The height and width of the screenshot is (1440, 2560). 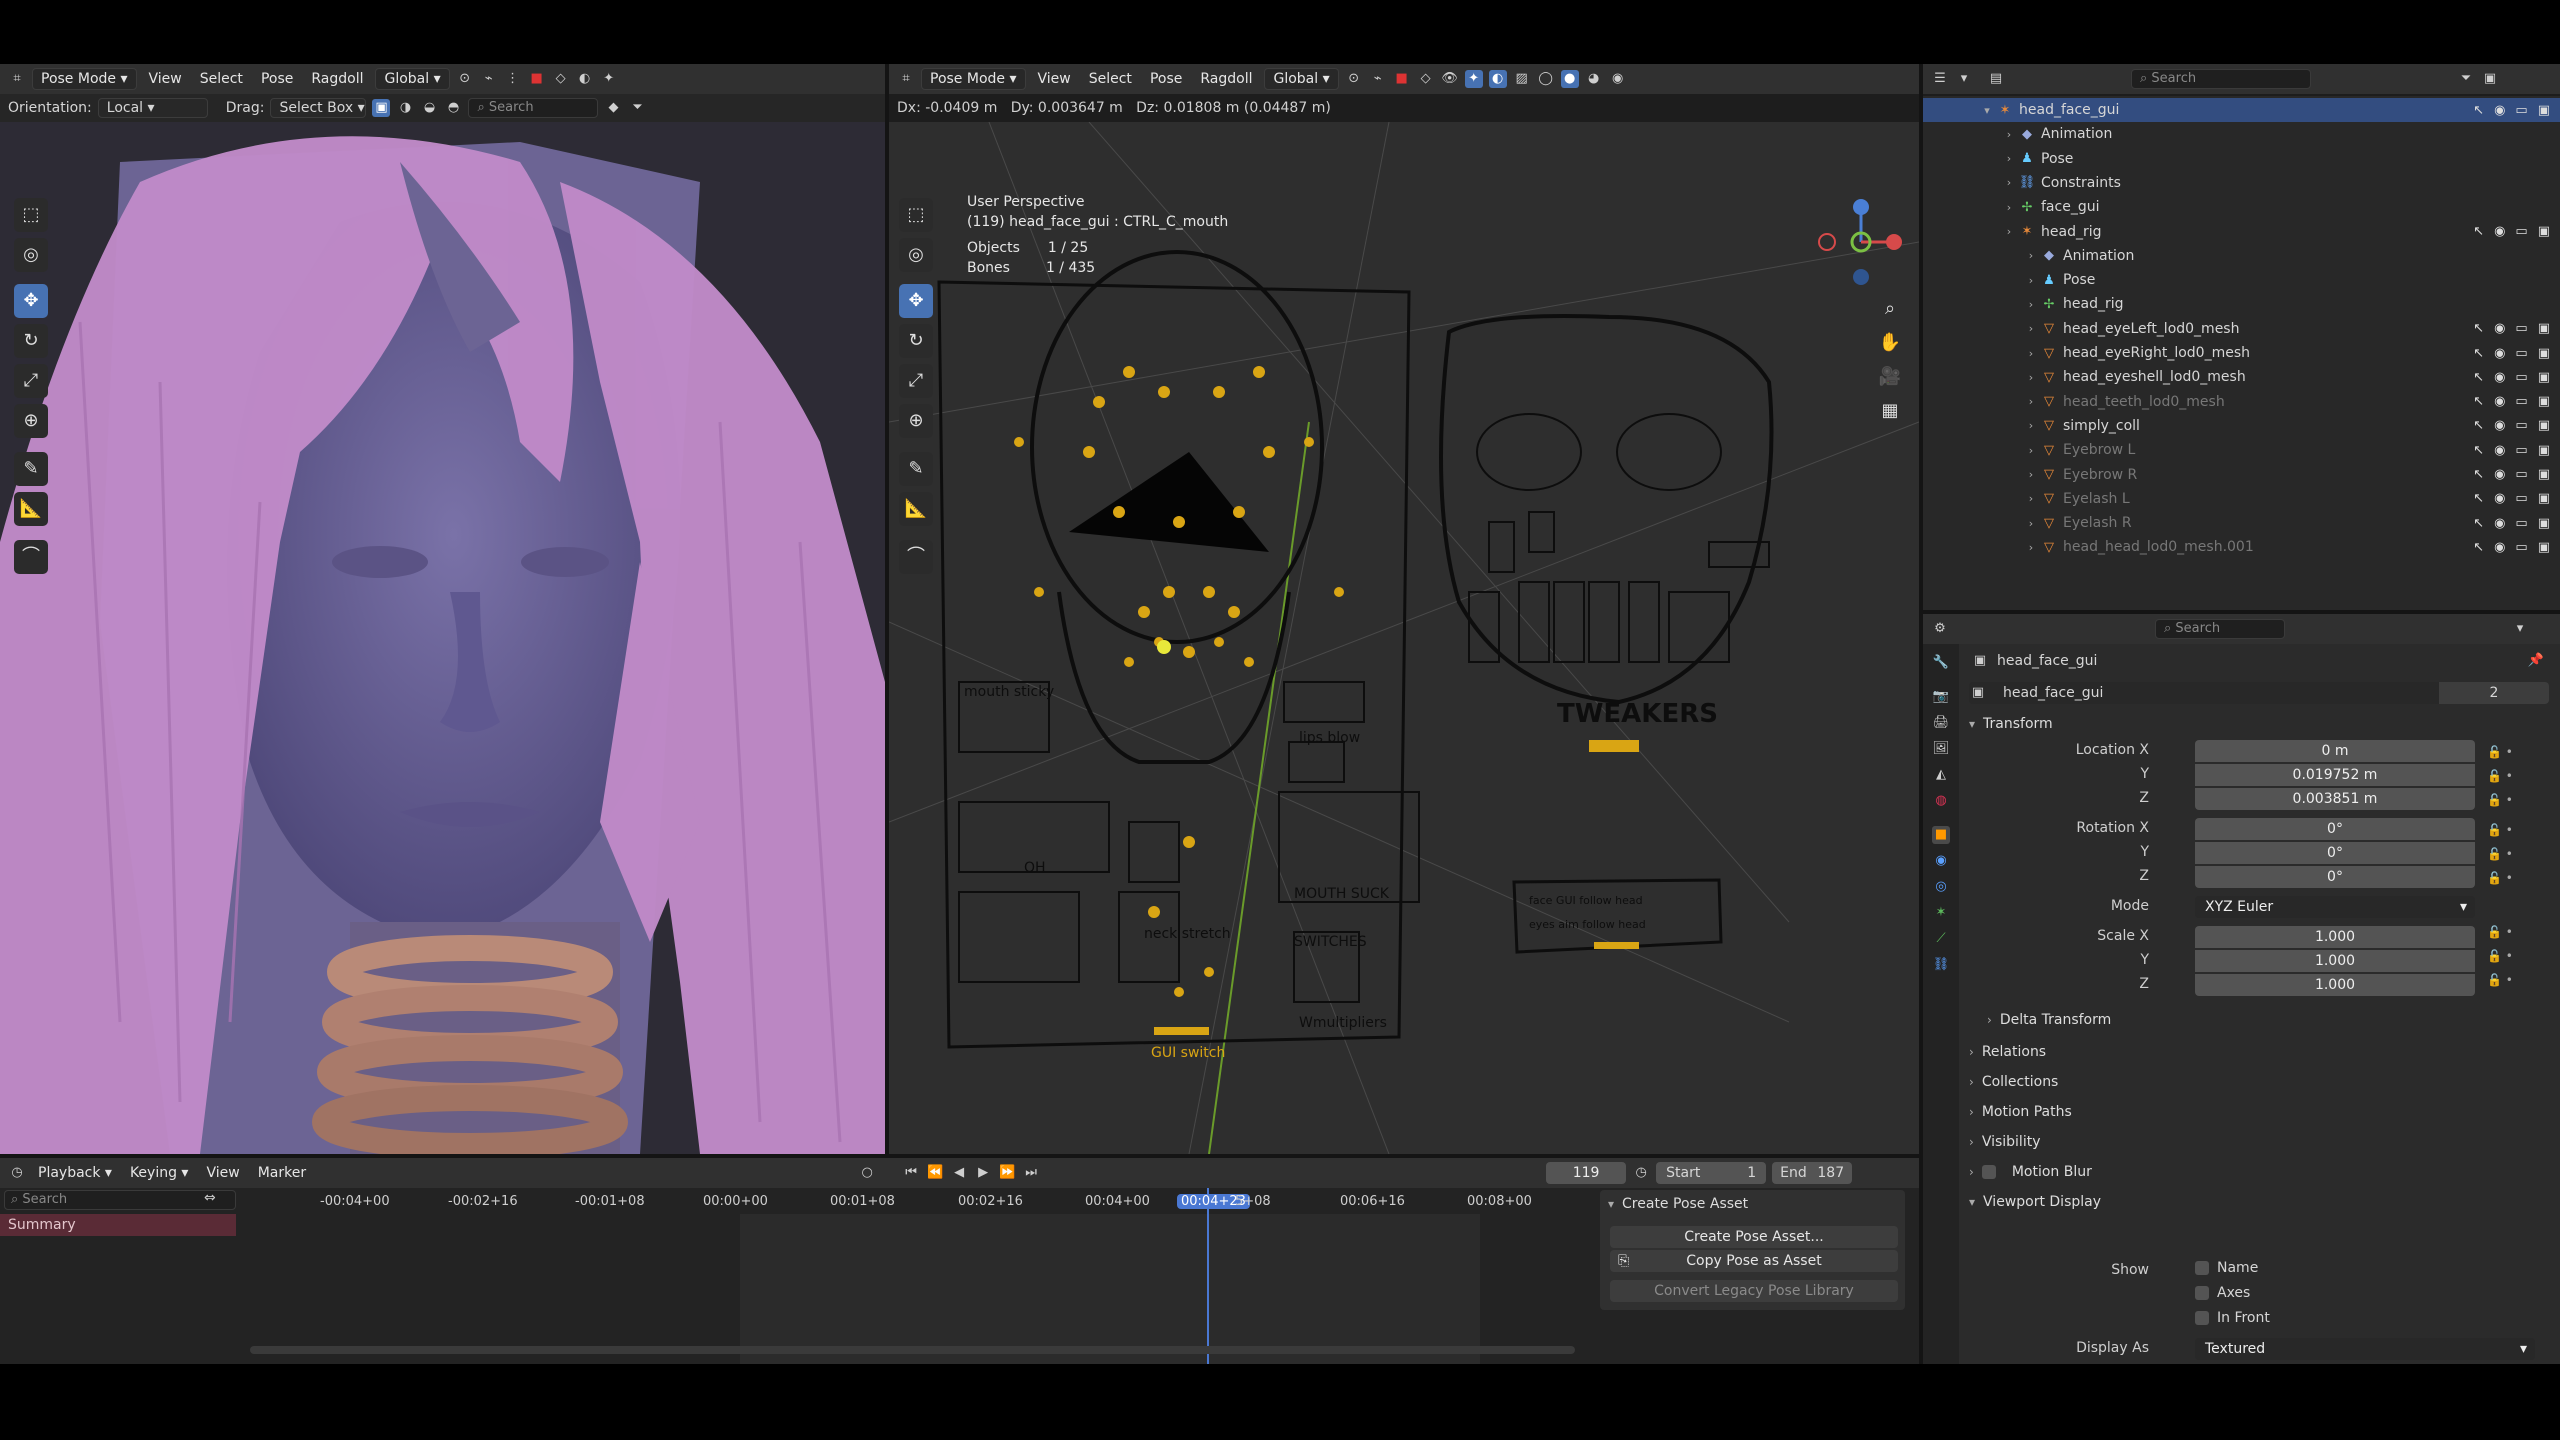 What do you see at coordinates (1941, 801) in the screenshot?
I see `world-tab-icon: ◍` at bounding box center [1941, 801].